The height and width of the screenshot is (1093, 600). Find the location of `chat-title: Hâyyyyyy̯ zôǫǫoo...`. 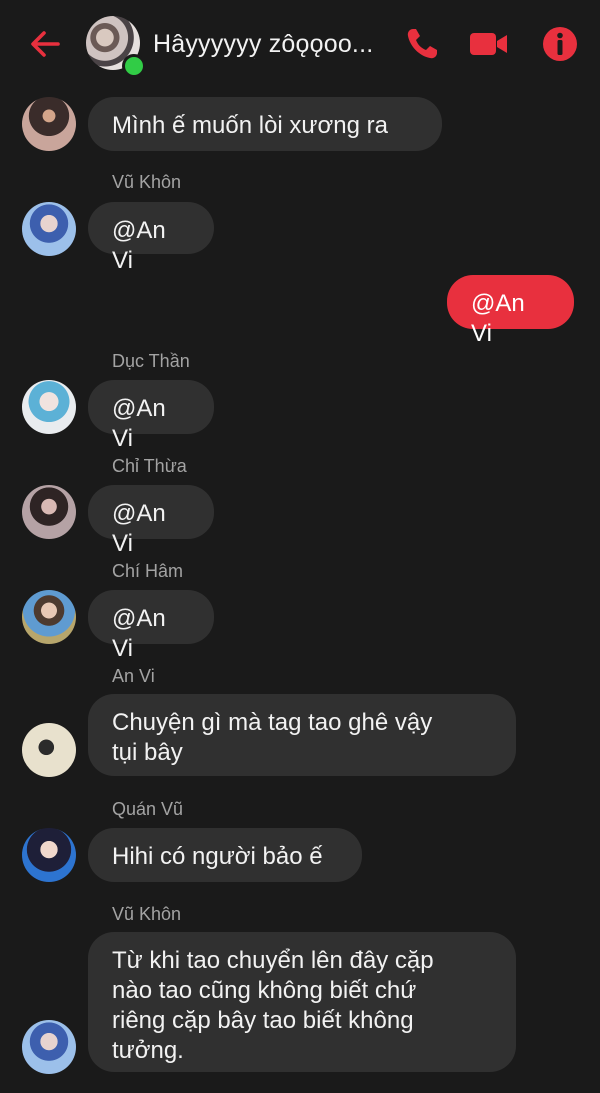

chat-title: Hâyyyyyy̯ zôǫǫoo... is located at coordinates (273, 44).